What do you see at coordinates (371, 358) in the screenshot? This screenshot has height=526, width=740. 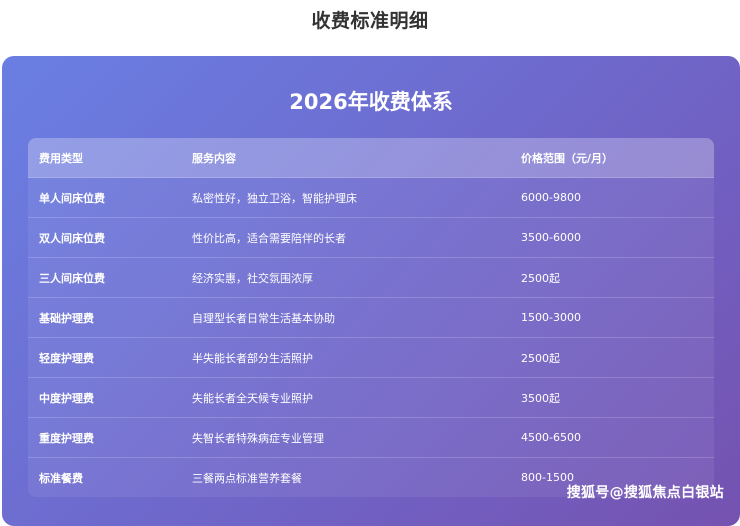 I see `table-row: 轻度护理费 半失能长者部分生活照护 2500起` at bounding box center [371, 358].